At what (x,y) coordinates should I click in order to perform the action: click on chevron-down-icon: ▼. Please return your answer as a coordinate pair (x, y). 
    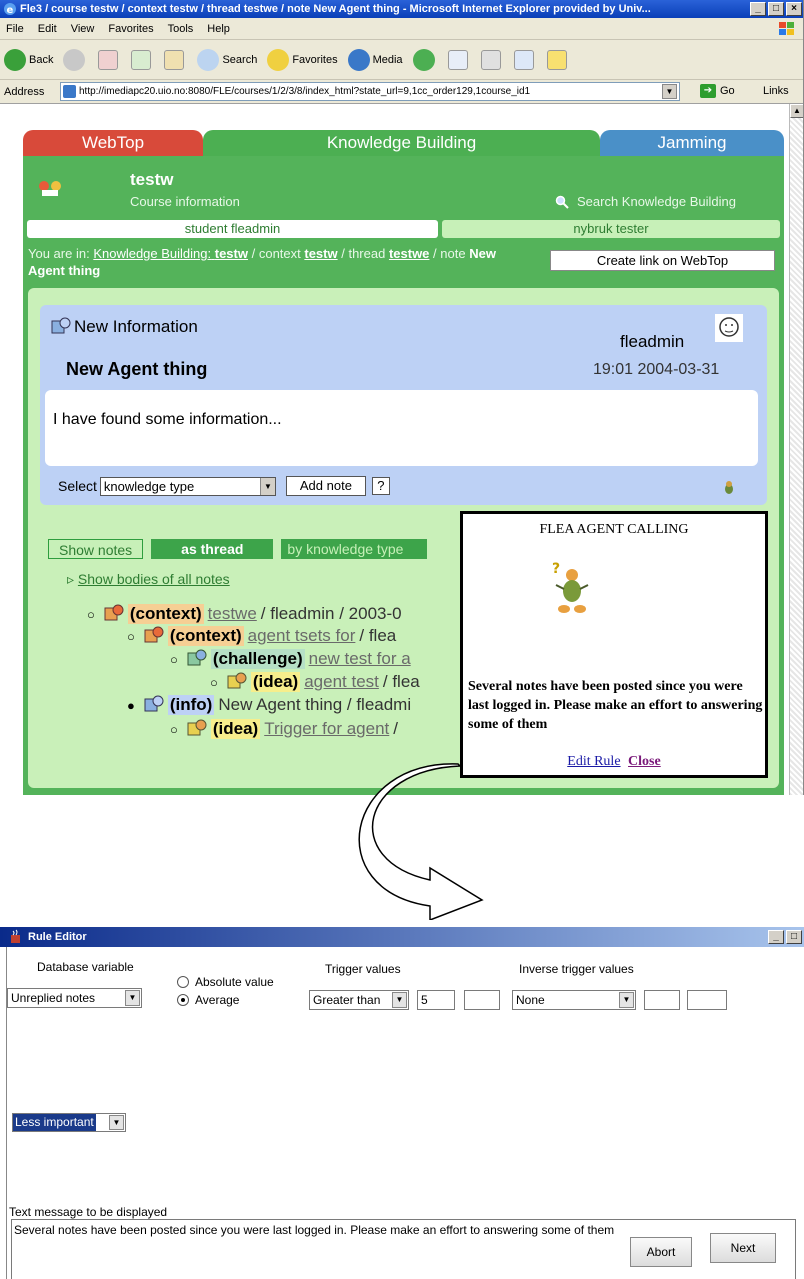
    Looking at the image, I should click on (669, 91).